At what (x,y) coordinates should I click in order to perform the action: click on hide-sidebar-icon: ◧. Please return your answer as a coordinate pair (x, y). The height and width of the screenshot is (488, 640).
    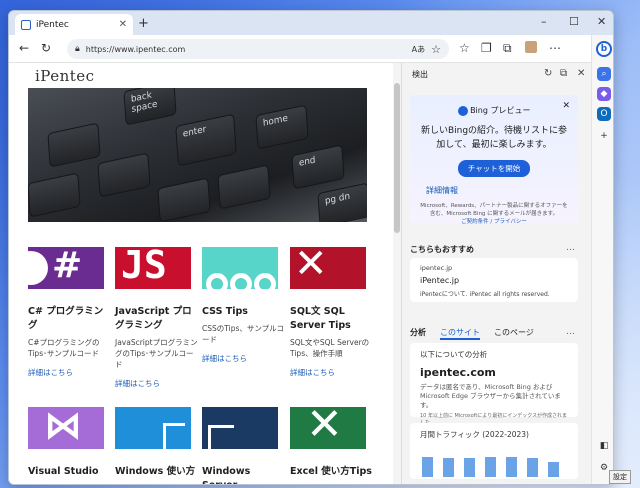
    Looking at the image, I should click on (604, 446).